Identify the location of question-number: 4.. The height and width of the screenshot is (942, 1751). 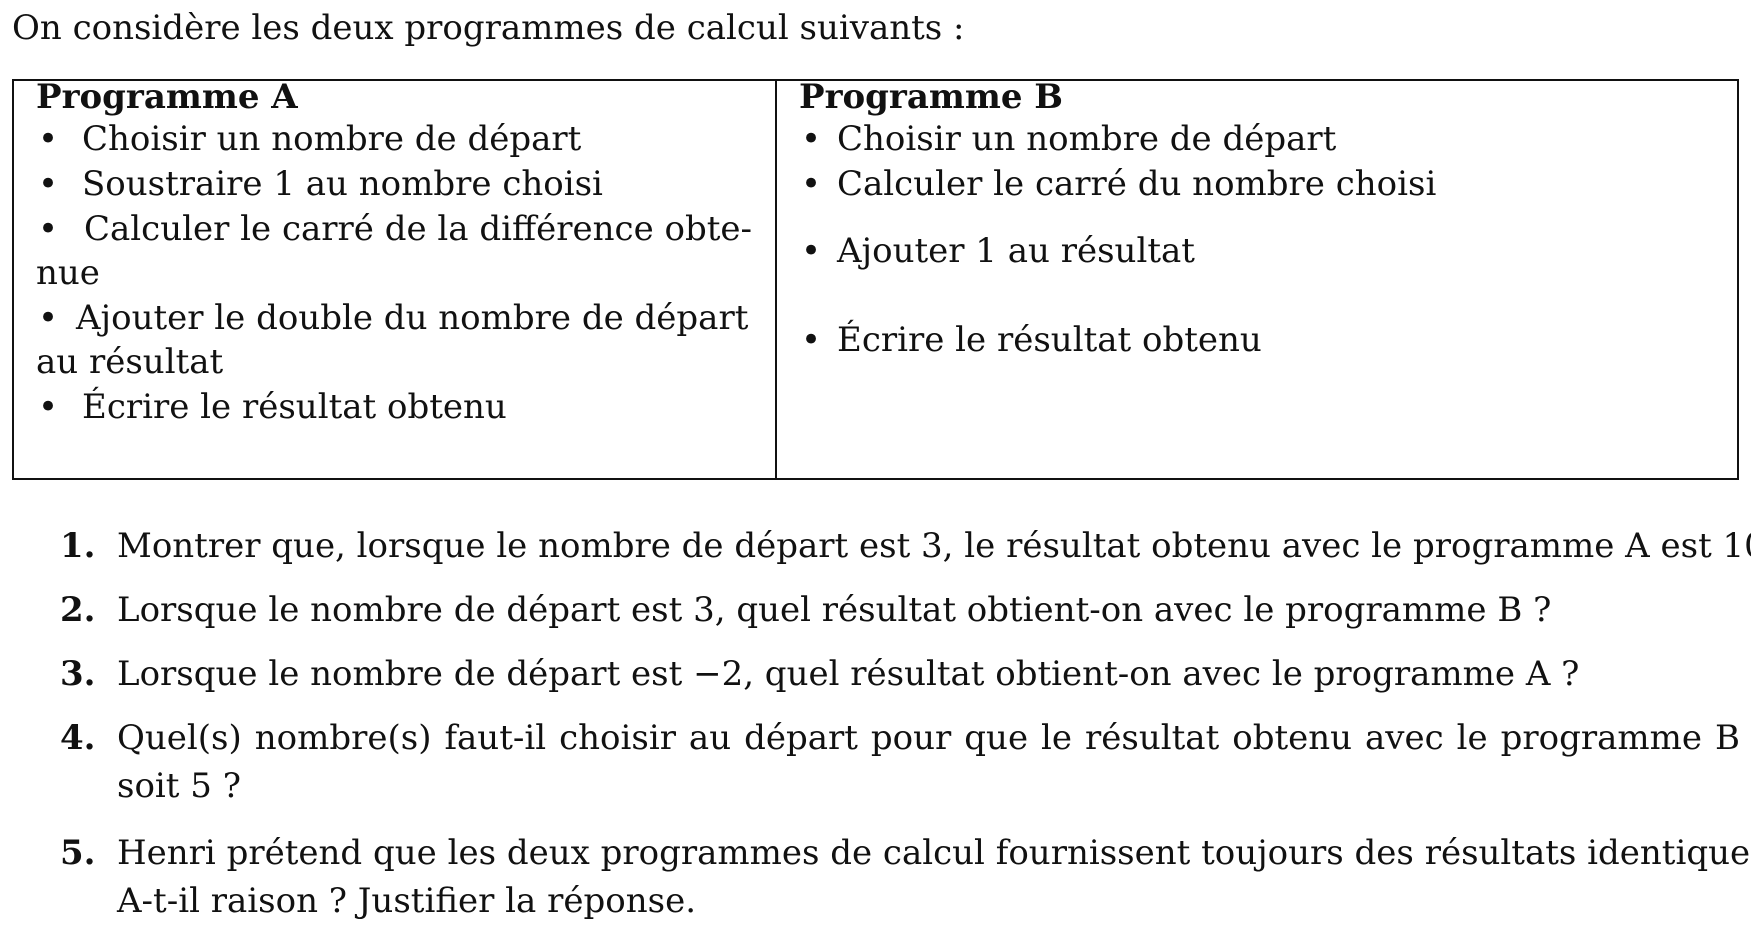
(78, 738).